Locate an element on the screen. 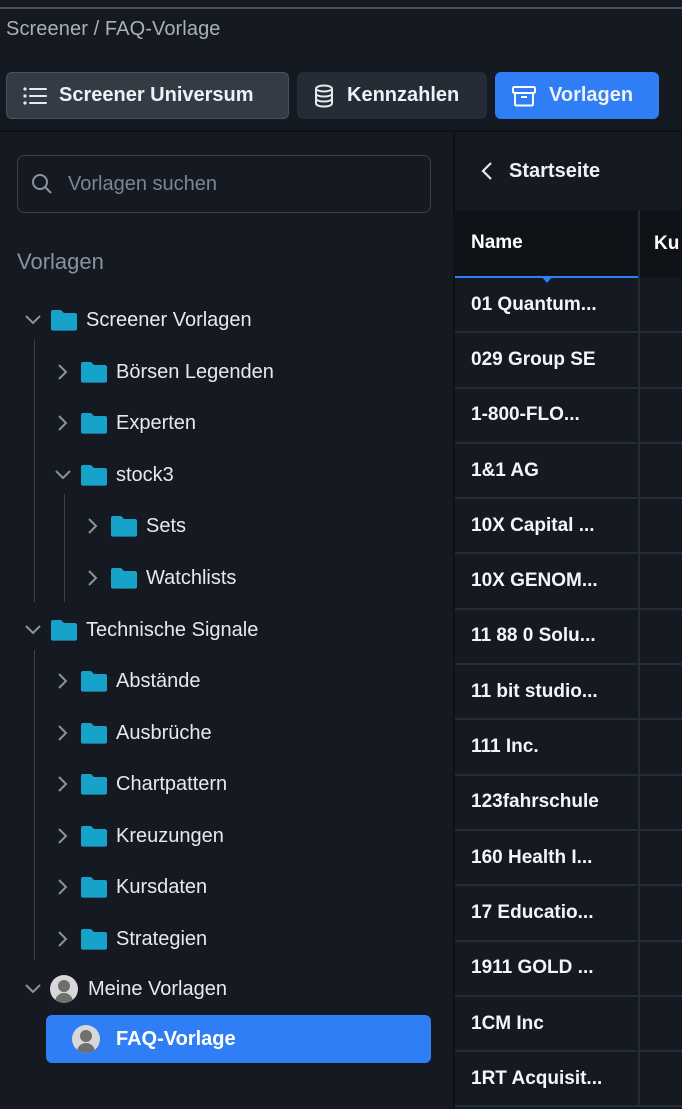 This screenshot has height=1109, width=682. tree-item-abstaende: Abstände is located at coordinates (126, 681).